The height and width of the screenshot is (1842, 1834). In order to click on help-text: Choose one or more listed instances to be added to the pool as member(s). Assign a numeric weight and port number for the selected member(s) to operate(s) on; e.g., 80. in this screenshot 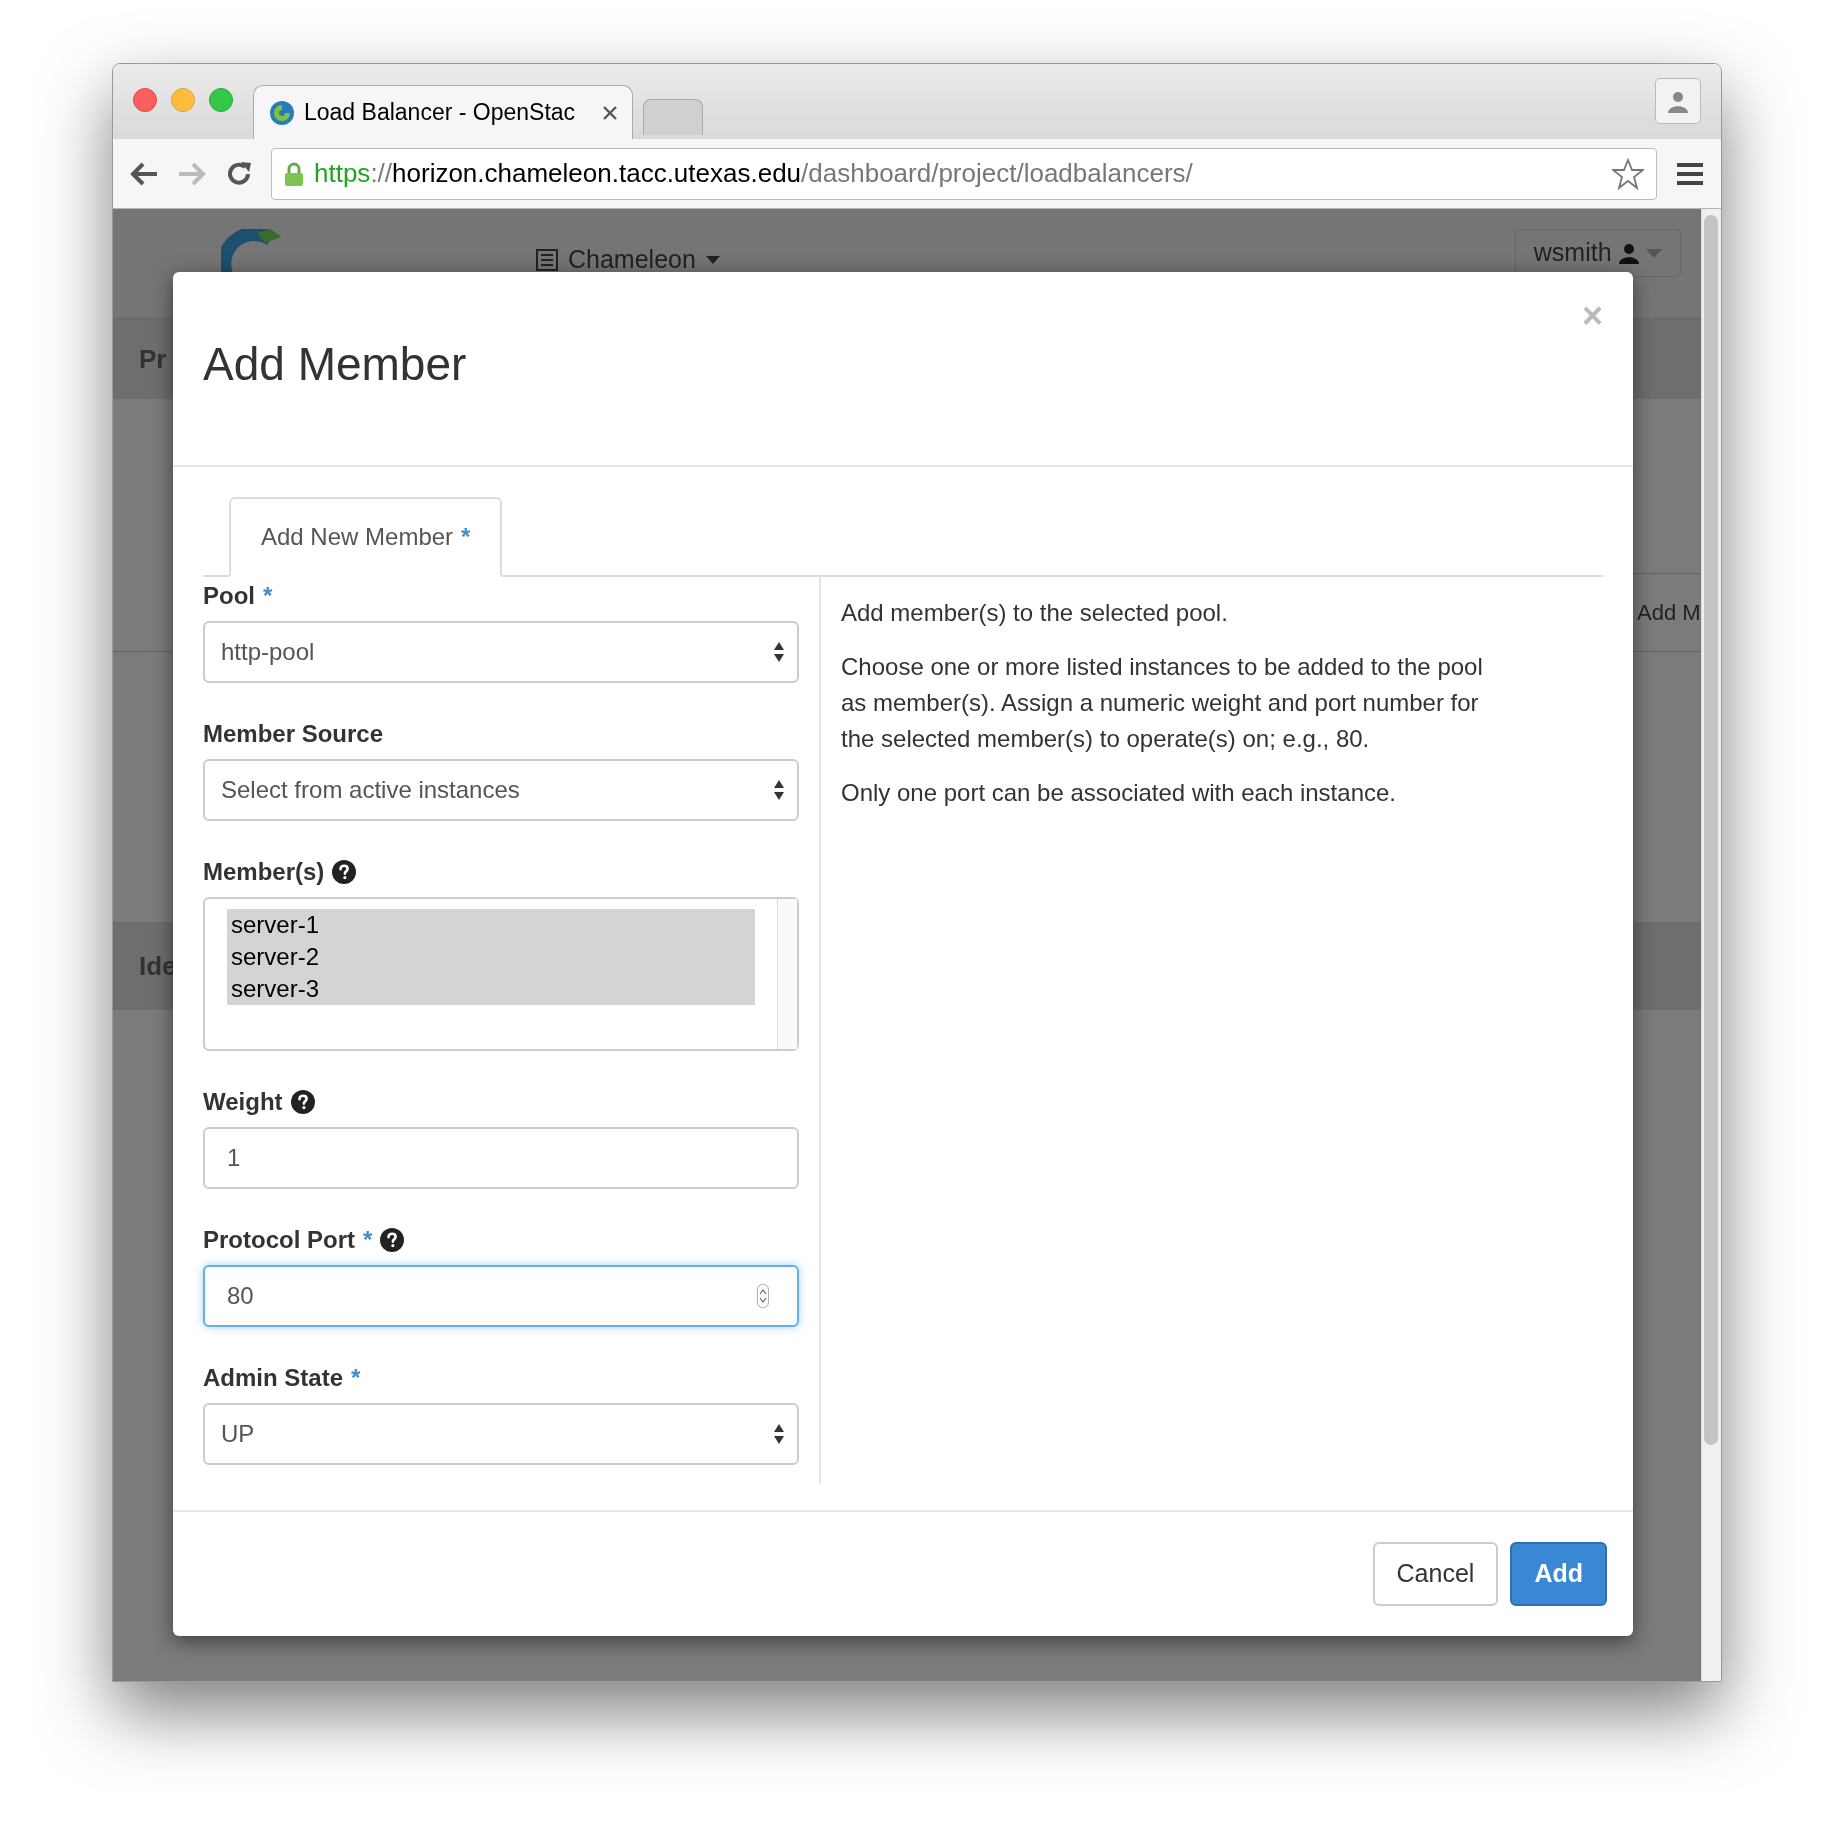, I will do `click(1162, 703)`.